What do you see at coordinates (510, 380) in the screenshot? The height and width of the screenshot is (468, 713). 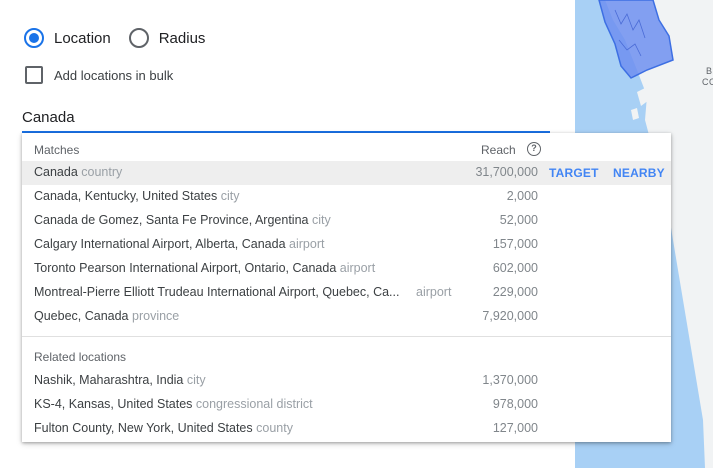 I see `reach-value: 1,370,000` at bounding box center [510, 380].